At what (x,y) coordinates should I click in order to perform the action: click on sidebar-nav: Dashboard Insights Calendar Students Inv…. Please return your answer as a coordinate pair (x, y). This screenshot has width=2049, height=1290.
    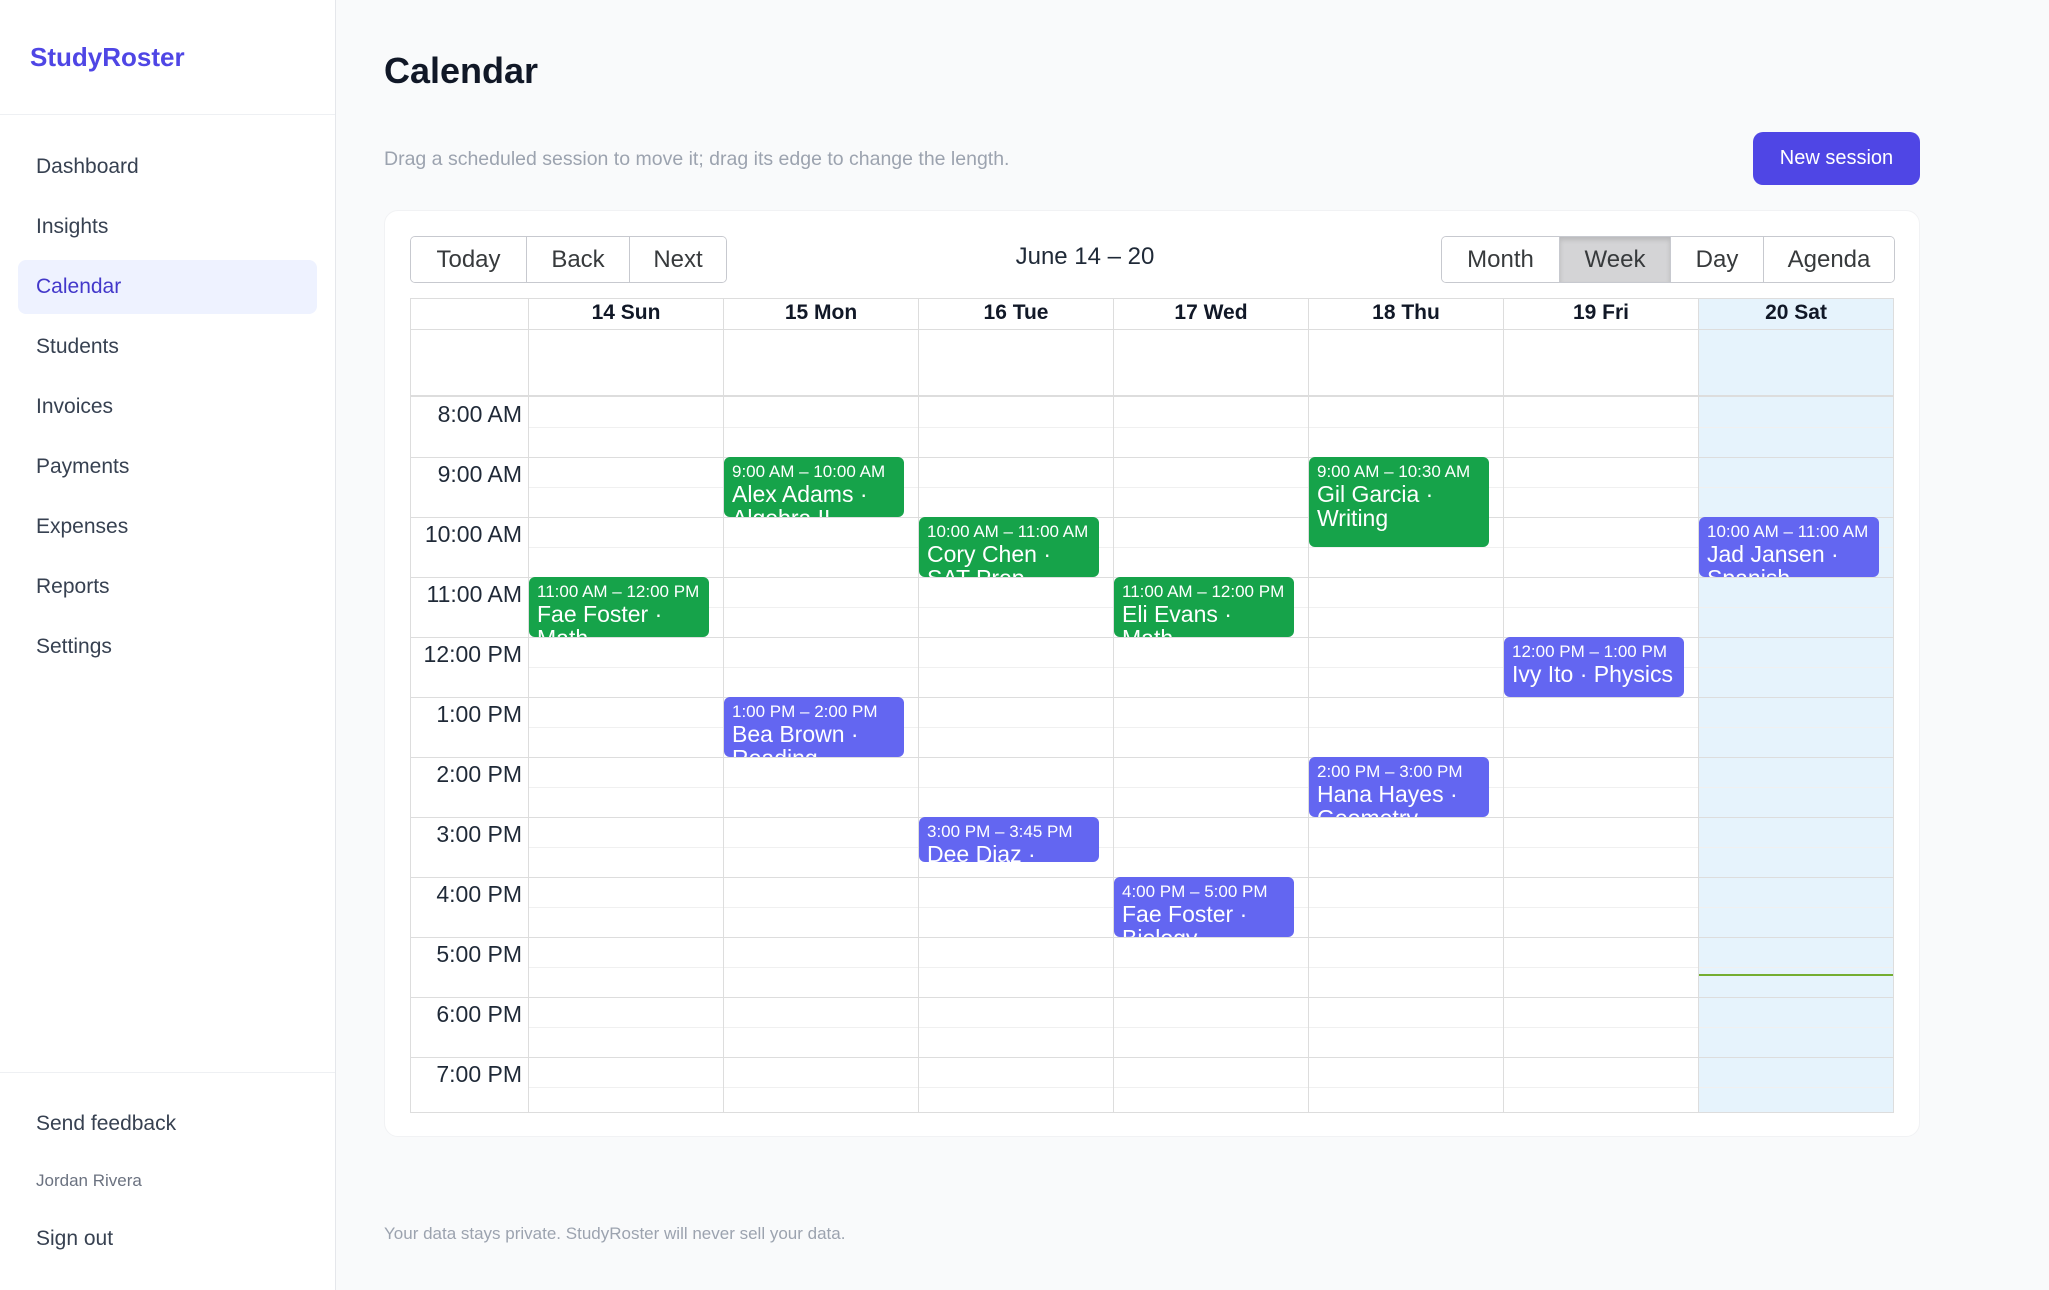
    Looking at the image, I should click on (167, 410).